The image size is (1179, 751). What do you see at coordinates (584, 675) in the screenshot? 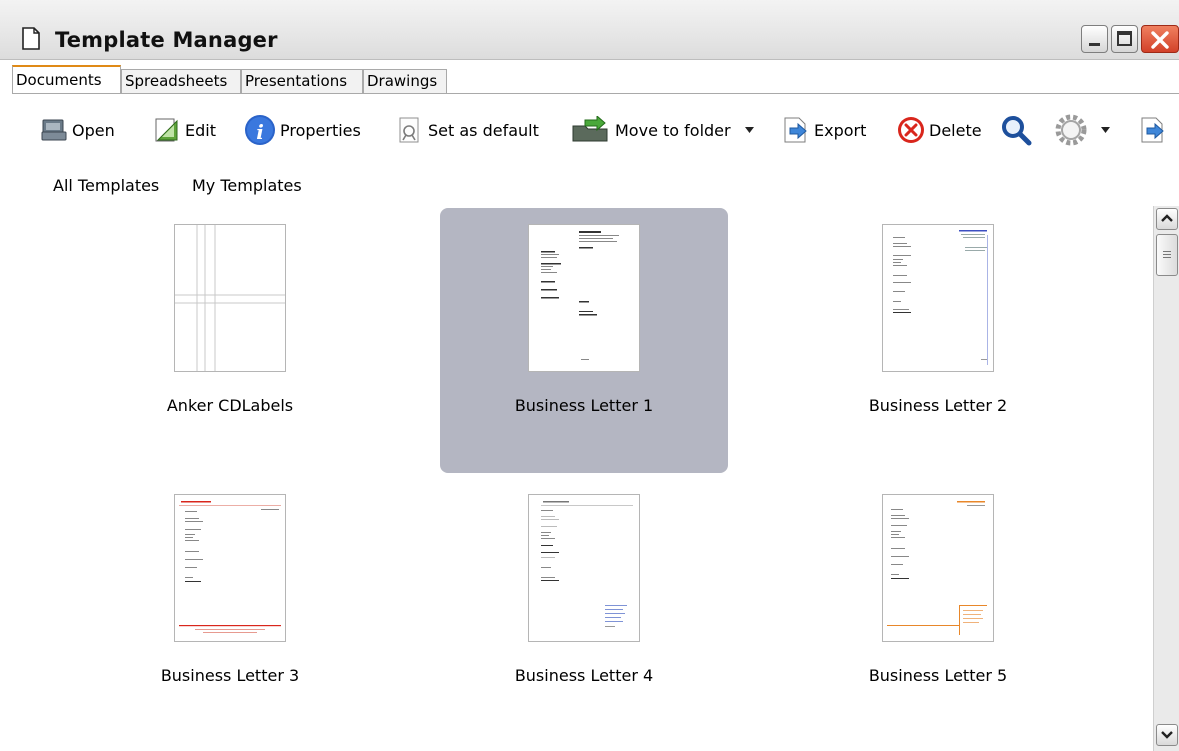
I see `template-name: Business Letter 4` at bounding box center [584, 675].